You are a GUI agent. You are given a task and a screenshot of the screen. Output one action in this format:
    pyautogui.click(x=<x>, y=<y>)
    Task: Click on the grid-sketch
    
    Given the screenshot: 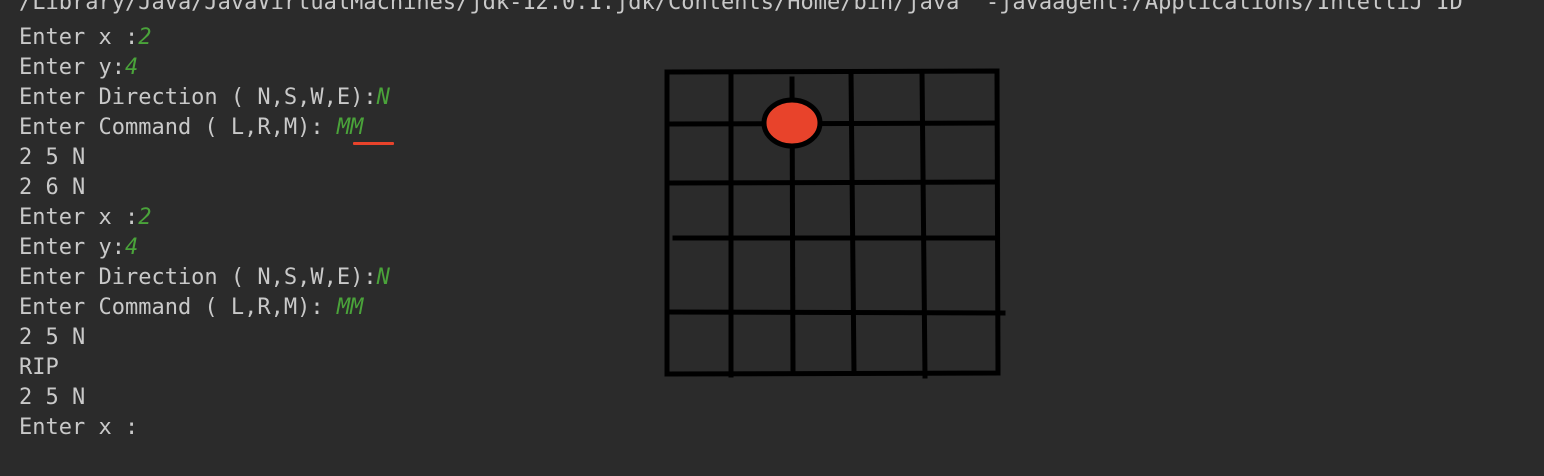 What is the action you would take?
    pyautogui.click(x=835, y=223)
    